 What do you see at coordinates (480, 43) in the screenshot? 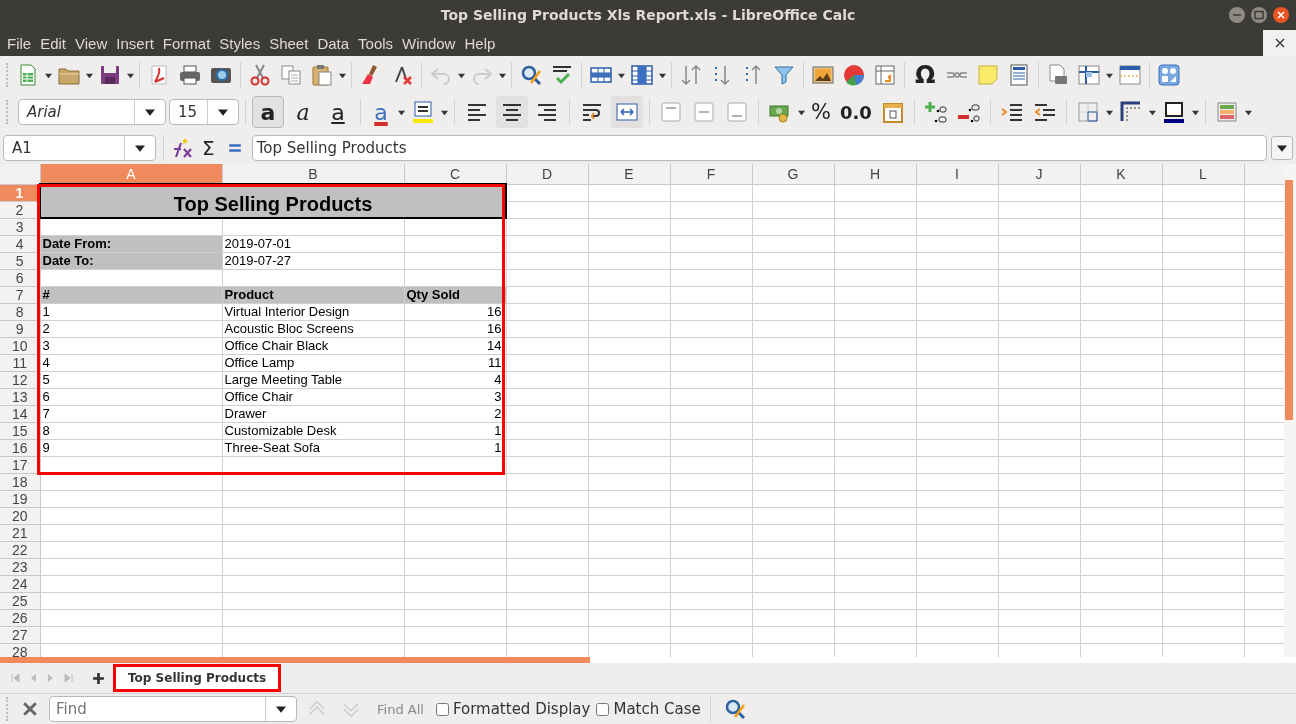
I see `menu-item: Help` at bounding box center [480, 43].